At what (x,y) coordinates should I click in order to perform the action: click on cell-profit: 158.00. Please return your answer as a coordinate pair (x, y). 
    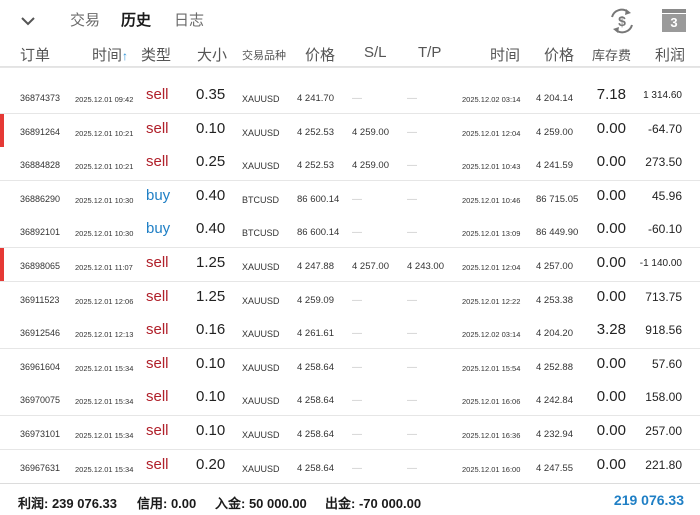
    Looking at the image, I should click on (663, 397).